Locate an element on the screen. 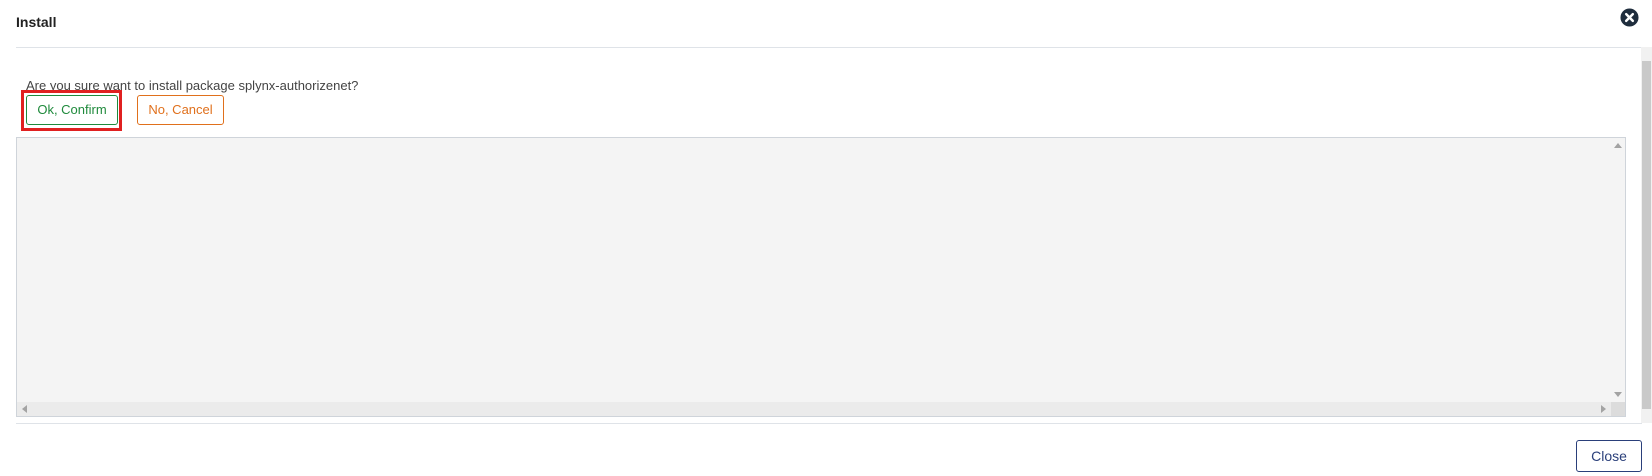 This screenshot has width=1652, height=476. scroll-left-arrow-icon is located at coordinates (24, 409).